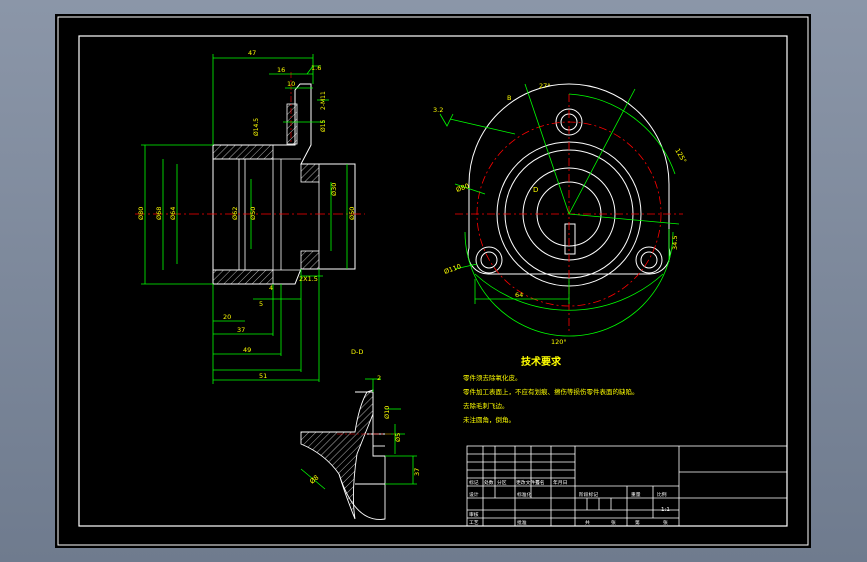 The width and height of the screenshot is (867, 562). What do you see at coordinates (502, 482) in the screenshot?
I see `tb-cell-3: 分区` at bounding box center [502, 482].